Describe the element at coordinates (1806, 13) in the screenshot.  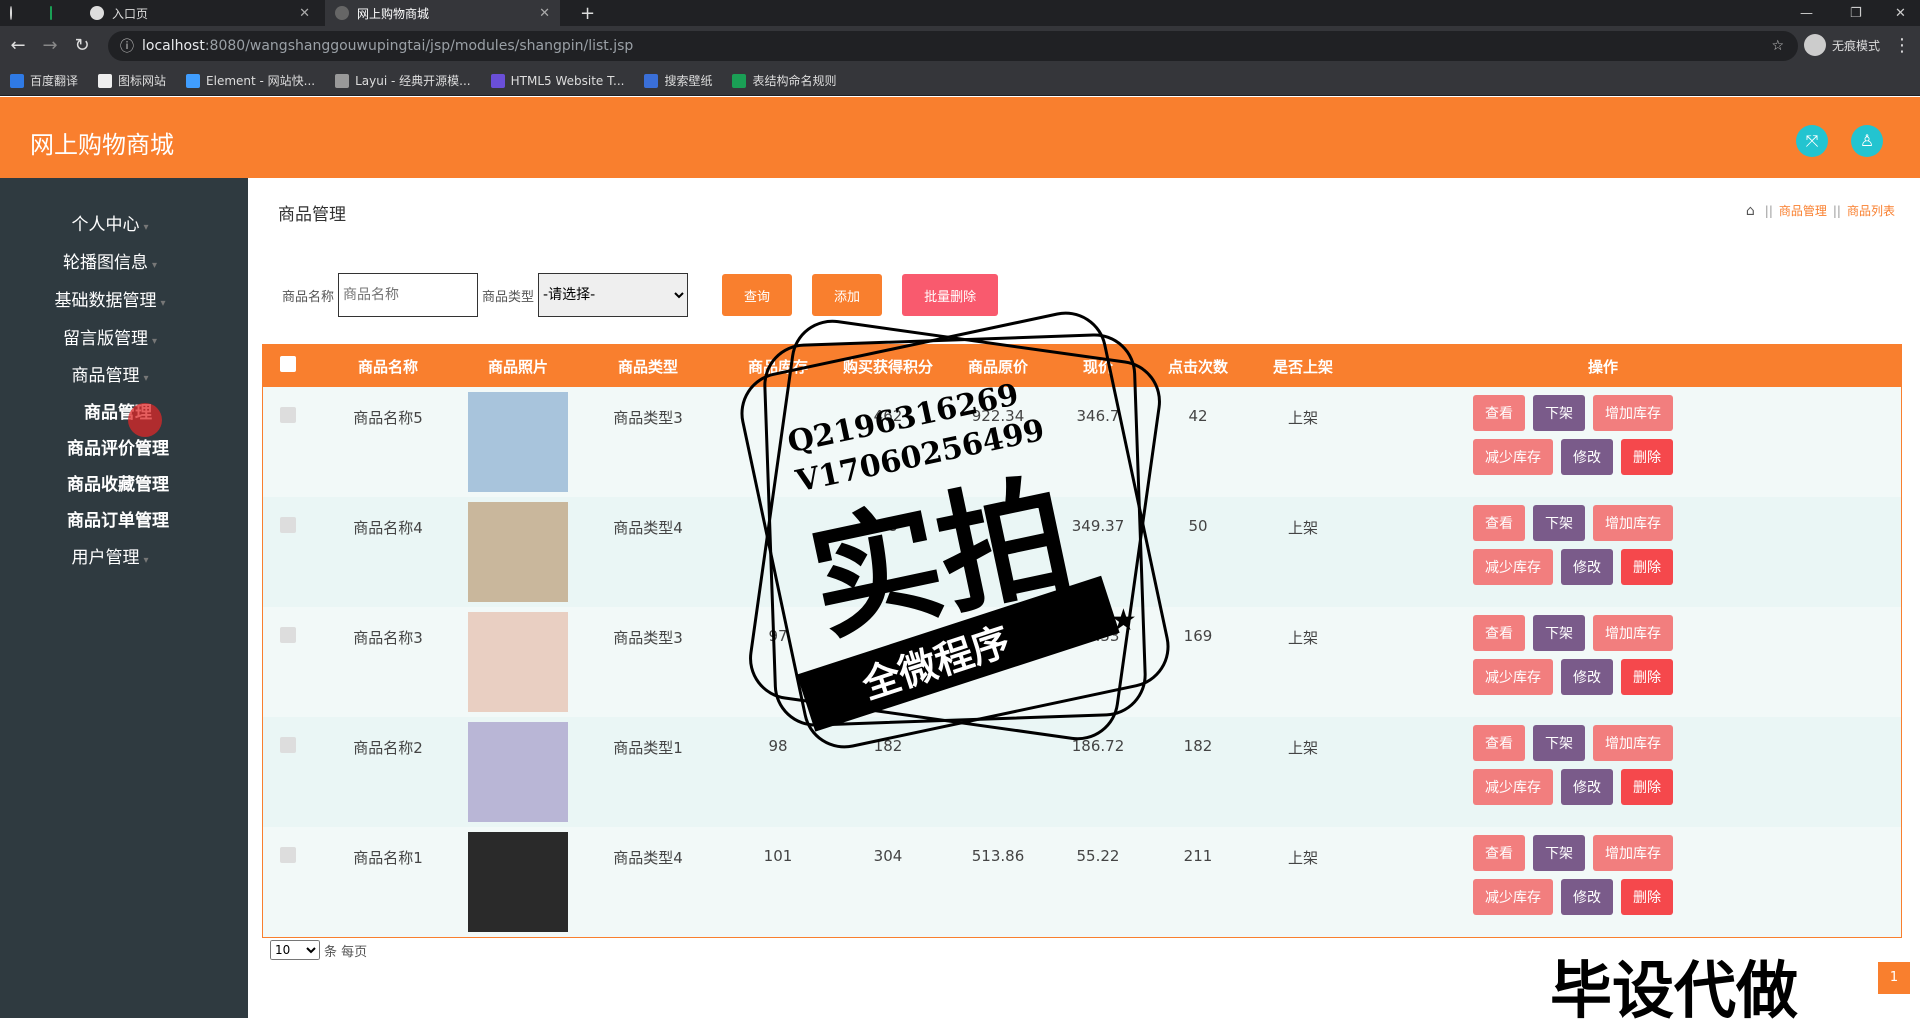
I see `minimize-icon: —` at that location.